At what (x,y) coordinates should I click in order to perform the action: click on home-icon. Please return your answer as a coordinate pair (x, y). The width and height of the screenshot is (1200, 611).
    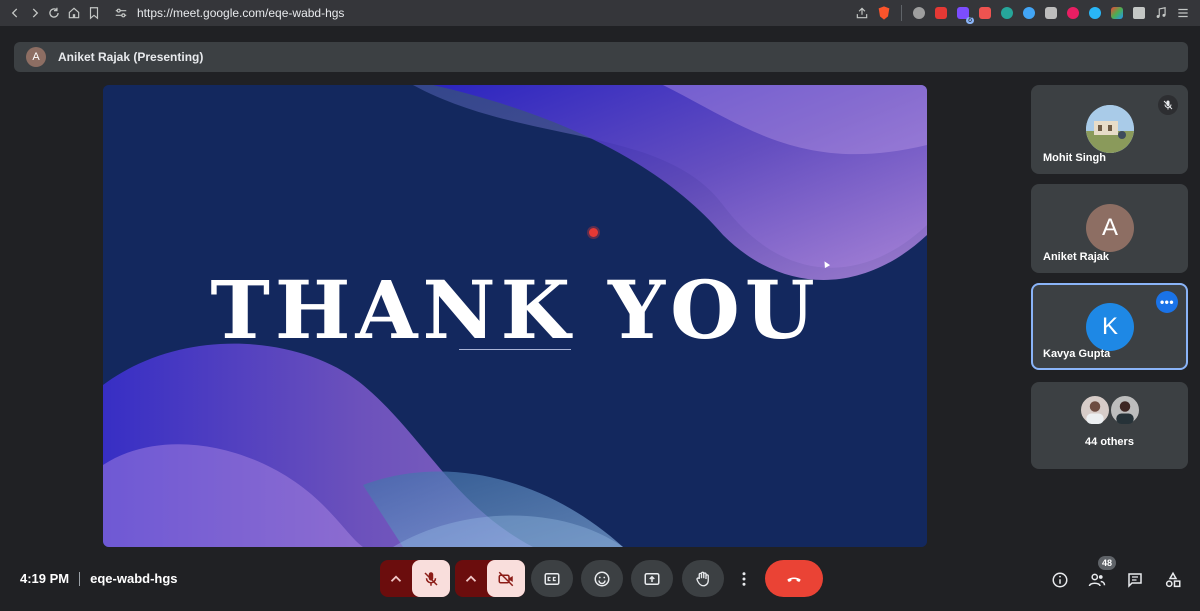
    Looking at the image, I should click on (74, 13).